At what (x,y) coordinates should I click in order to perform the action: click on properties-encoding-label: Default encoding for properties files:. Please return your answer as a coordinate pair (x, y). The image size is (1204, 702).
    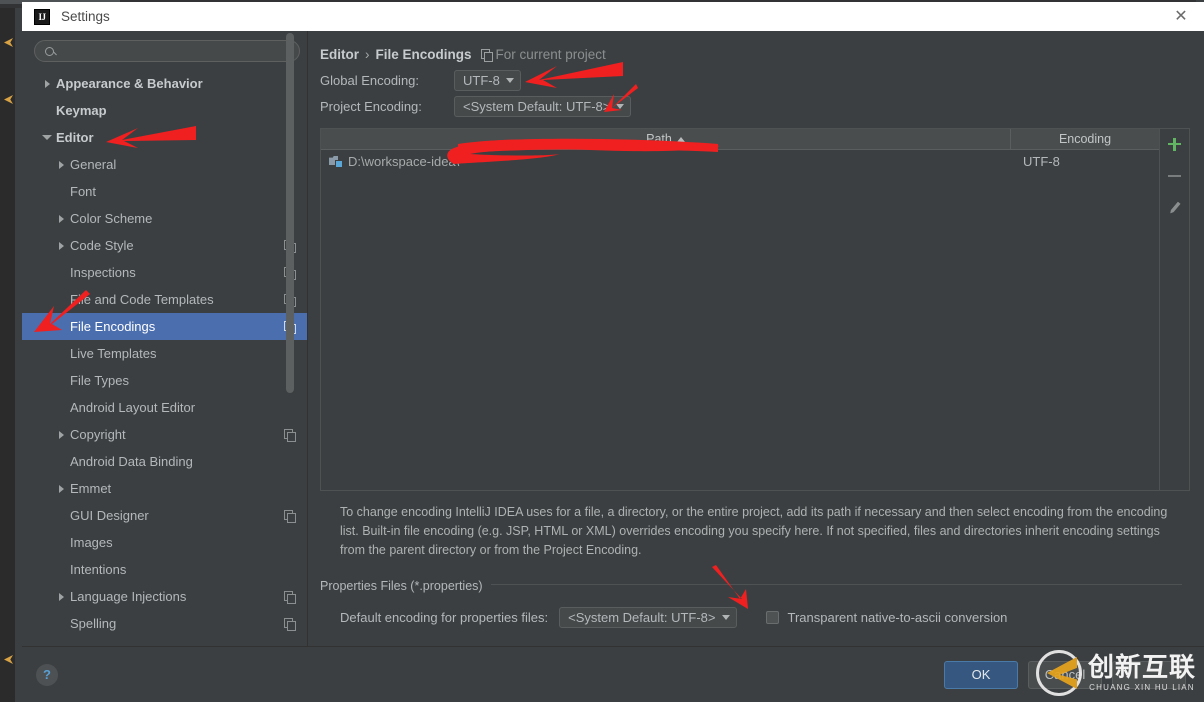
    Looking at the image, I should click on (444, 617).